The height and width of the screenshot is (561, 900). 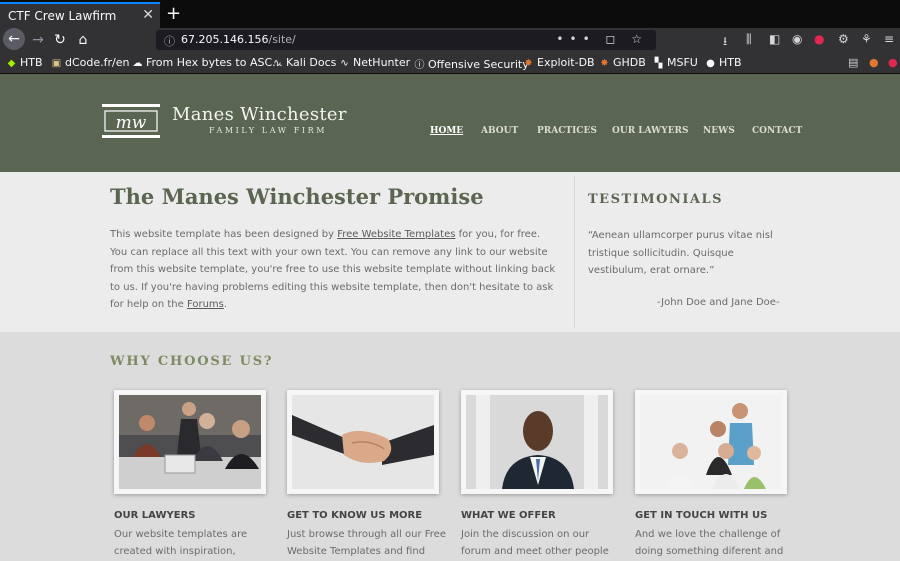 I want to click on why-heading: WHY CHOOSE US?, so click(x=192, y=361).